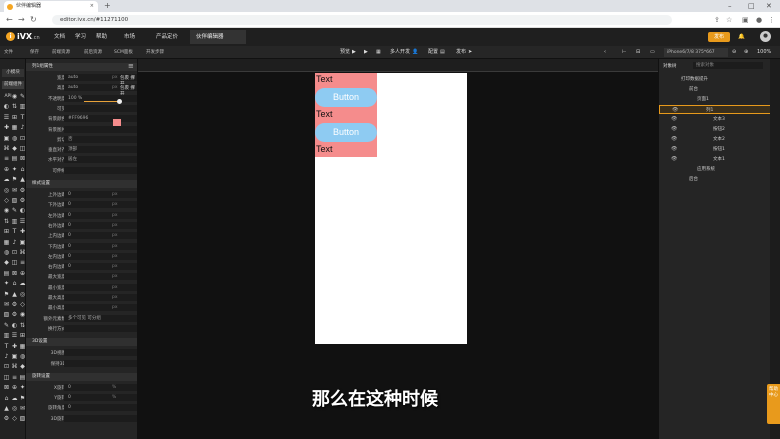 This screenshot has height=439, width=780. Describe the element at coordinates (715, 159) in the screenshot. I see `tree-node: 👁 文本1` at that location.